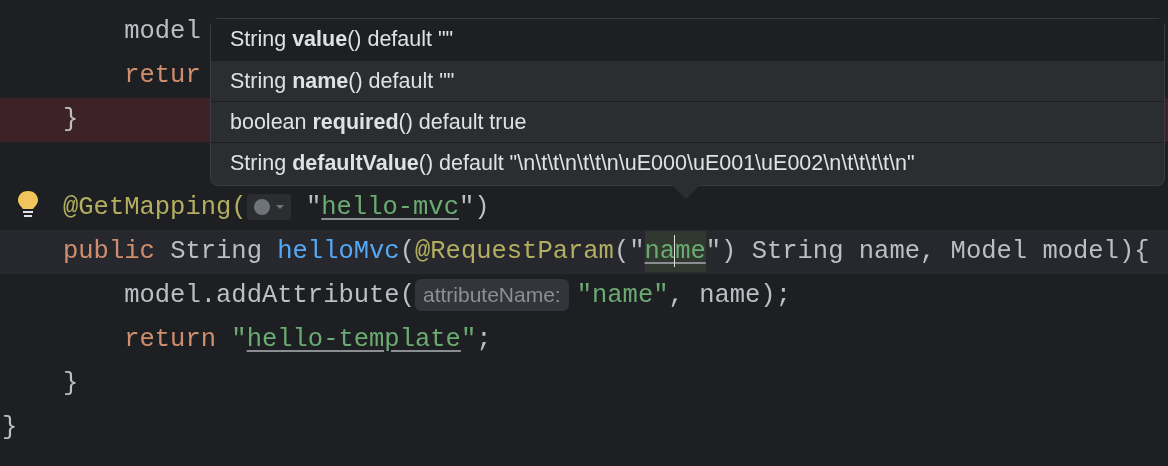 The width and height of the screenshot is (1168, 466). Describe the element at coordinates (687, 39) in the screenshot. I see `parameter-signature: String value() default ""` at that location.